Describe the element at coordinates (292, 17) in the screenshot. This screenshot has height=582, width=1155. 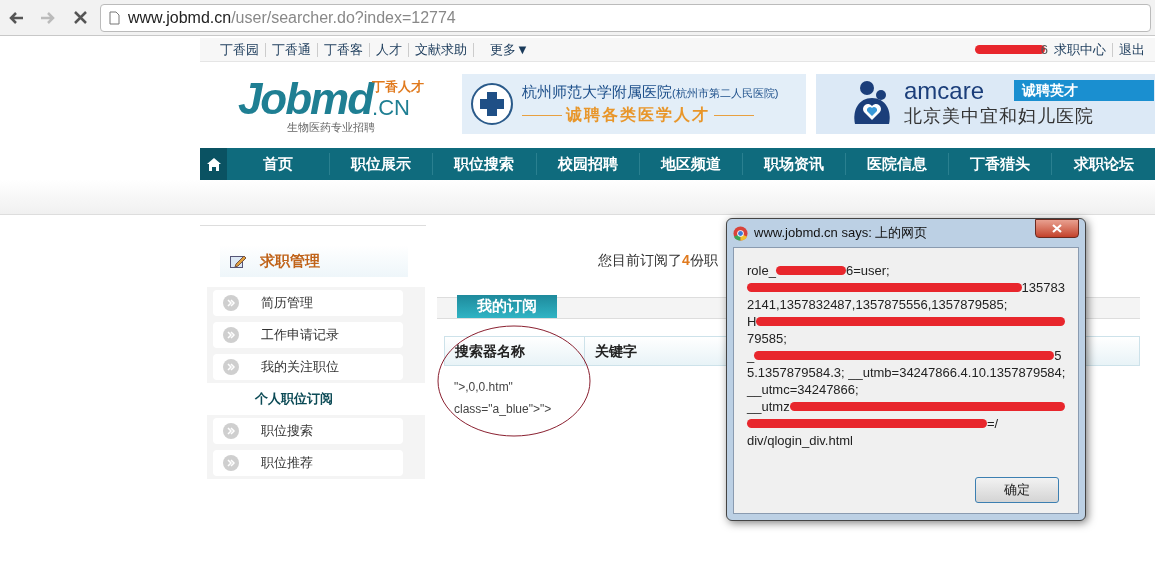
I see `url-text: www.jobmd.cn/user/searcher.do?index=12774` at that location.